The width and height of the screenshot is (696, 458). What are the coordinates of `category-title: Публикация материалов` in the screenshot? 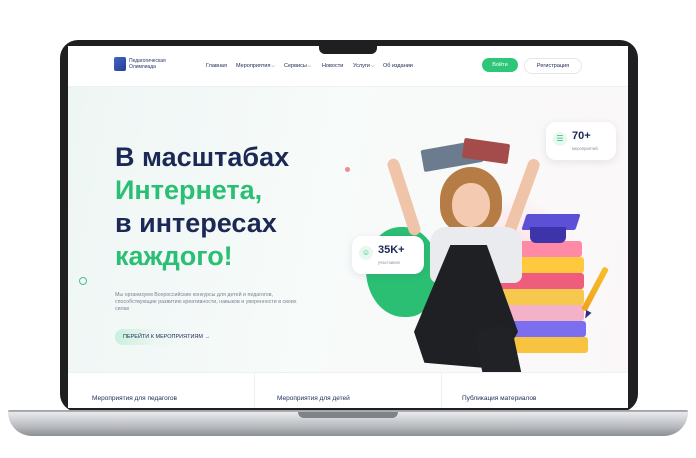 It's located at (499, 398).